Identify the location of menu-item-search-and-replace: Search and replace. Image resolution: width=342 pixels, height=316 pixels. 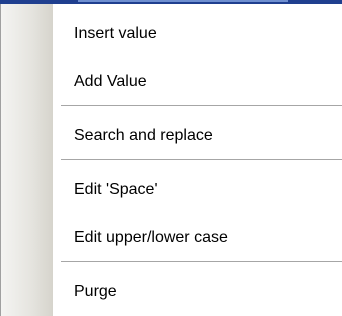
(197, 136).